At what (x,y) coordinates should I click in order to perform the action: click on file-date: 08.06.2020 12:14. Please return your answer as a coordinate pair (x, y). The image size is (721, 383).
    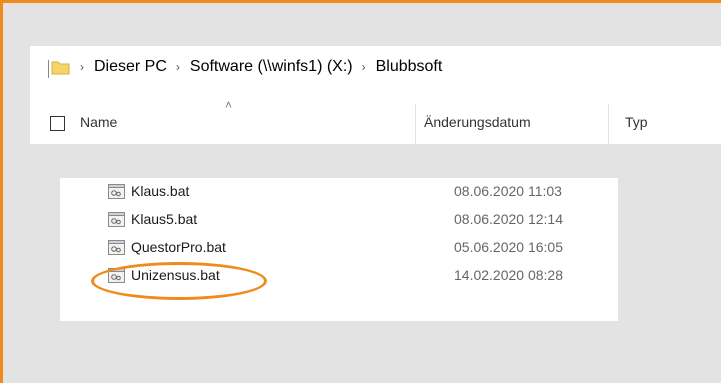
    Looking at the image, I should click on (508, 219).